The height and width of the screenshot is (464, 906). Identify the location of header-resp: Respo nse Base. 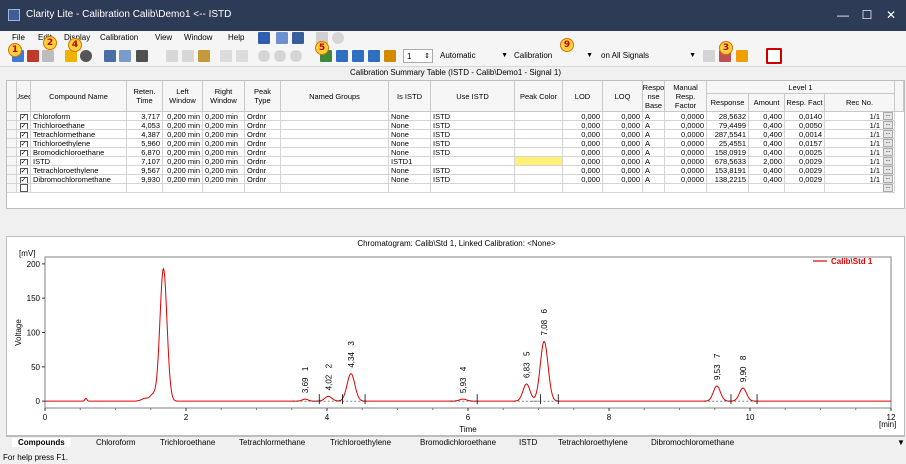
(654, 96).